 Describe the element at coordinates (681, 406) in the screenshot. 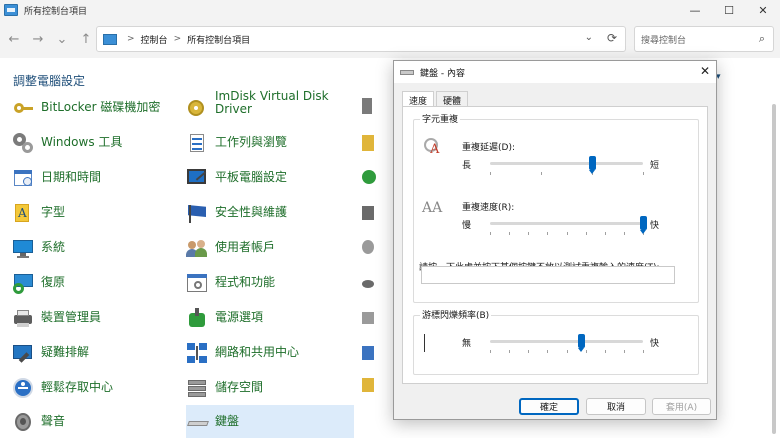

I see `apply-button: 套用(A)` at that location.